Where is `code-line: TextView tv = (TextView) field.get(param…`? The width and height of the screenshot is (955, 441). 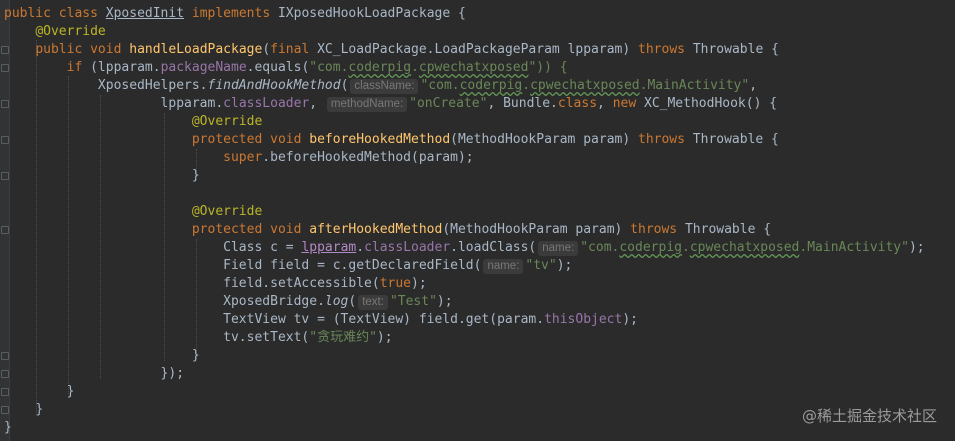
code-line: TextView tv = (TextView) field.get(param… is located at coordinates (321, 320).